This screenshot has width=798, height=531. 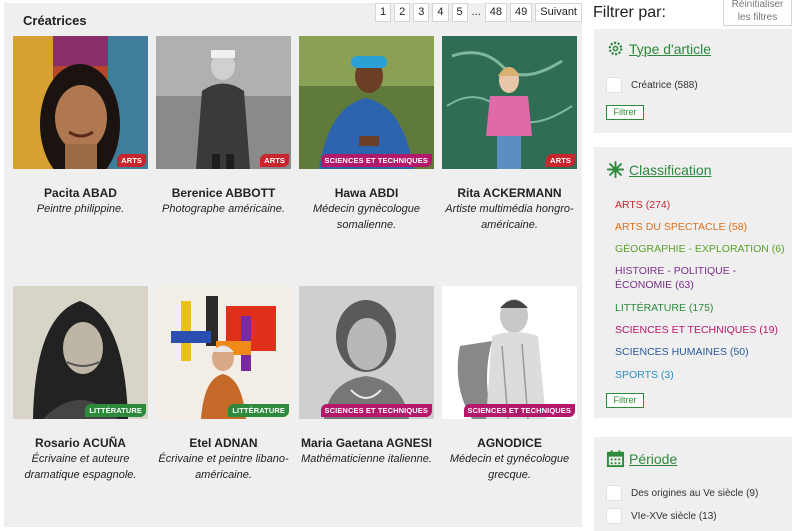 What do you see at coordinates (421, 12) in the screenshot?
I see `page-link-3: 3` at bounding box center [421, 12].